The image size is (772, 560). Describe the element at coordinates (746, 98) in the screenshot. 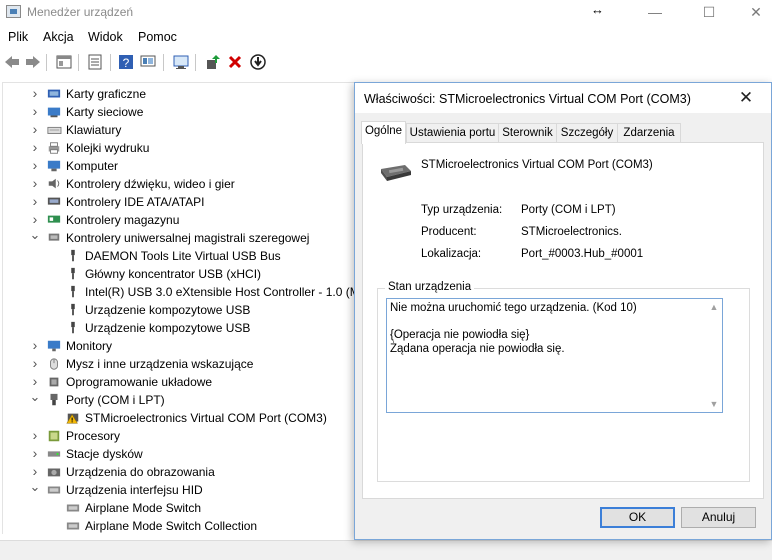

I see `dialog-close-button: ✕` at that location.